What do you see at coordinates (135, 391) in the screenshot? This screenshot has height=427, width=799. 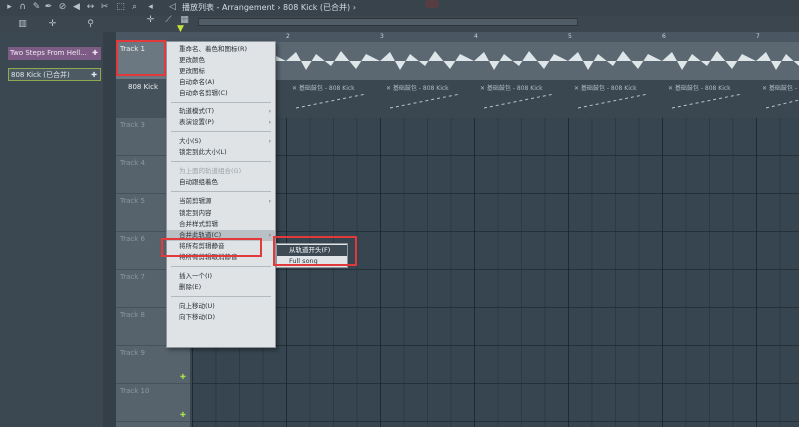 I see `track-name: Track 10` at bounding box center [135, 391].